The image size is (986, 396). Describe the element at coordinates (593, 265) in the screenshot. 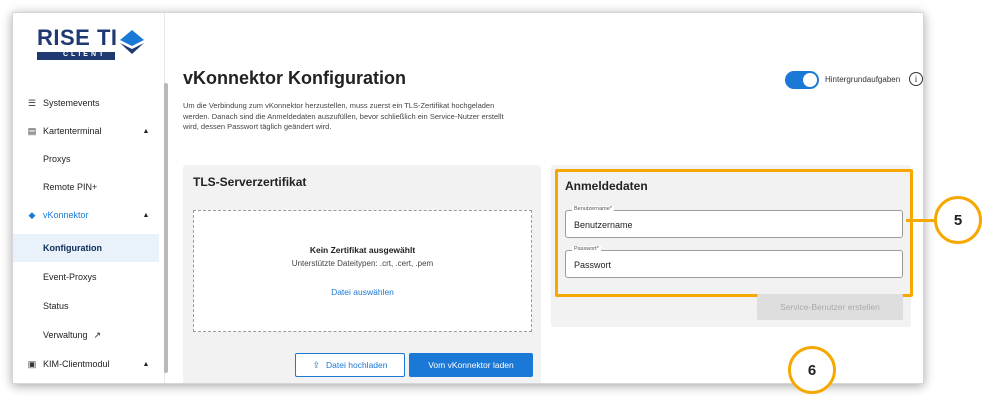

I see `password-value: Passwort` at that location.